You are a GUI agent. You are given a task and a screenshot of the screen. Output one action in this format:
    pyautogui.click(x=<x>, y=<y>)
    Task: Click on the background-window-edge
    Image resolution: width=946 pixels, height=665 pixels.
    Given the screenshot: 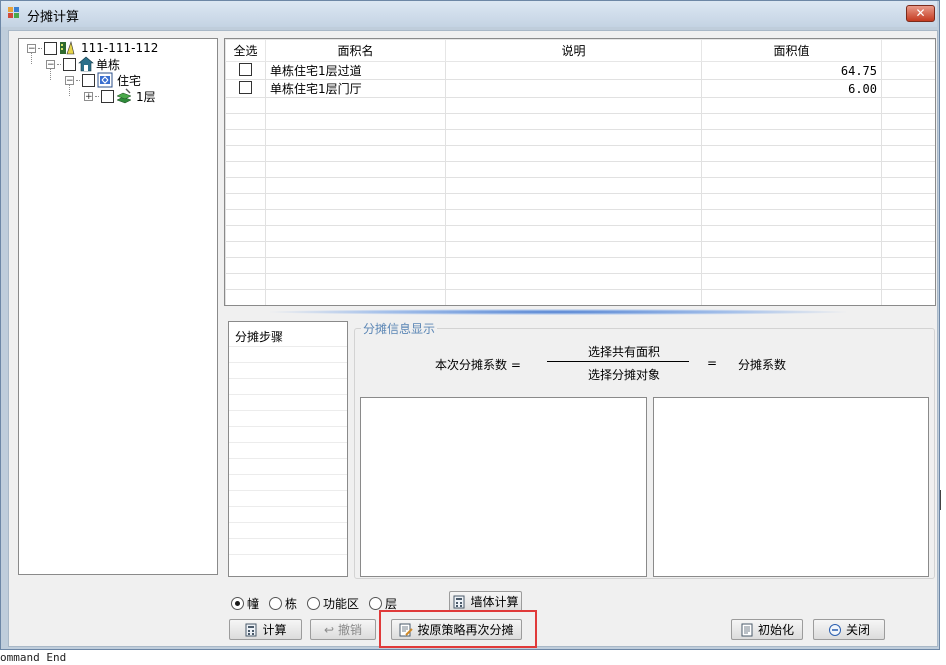 What is the action you would take?
    pyautogui.click(x=943, y=500)
    